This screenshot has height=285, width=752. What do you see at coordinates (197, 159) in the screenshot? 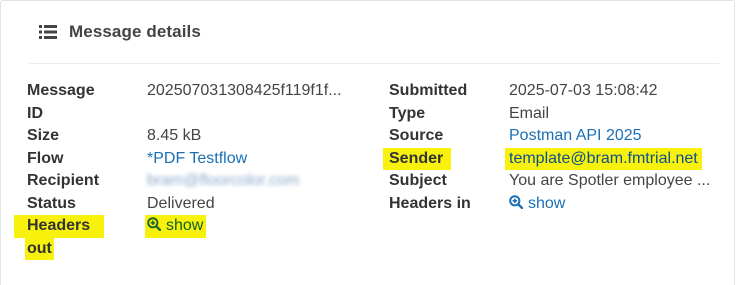
I see `flow-link: *PDF Testflow` at bounding box center [197, 159].